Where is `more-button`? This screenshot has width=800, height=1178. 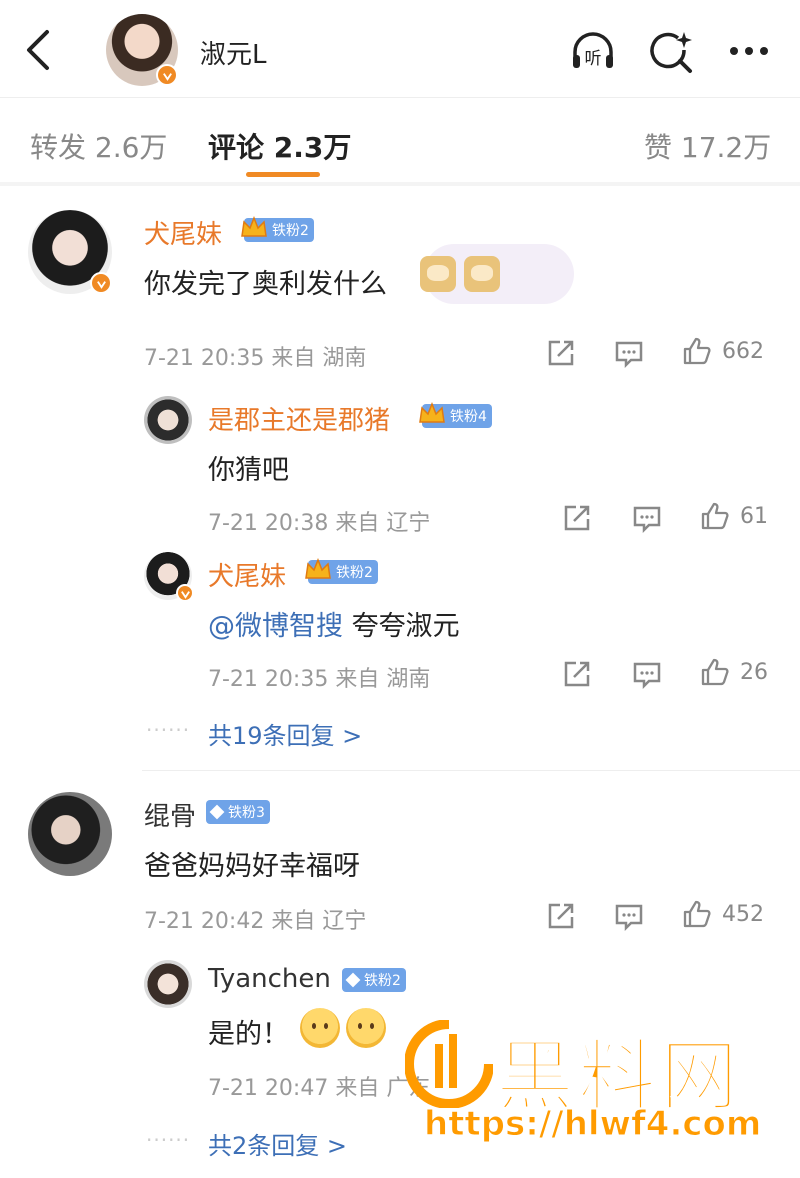
more-button is located at coordinates (749, 51).